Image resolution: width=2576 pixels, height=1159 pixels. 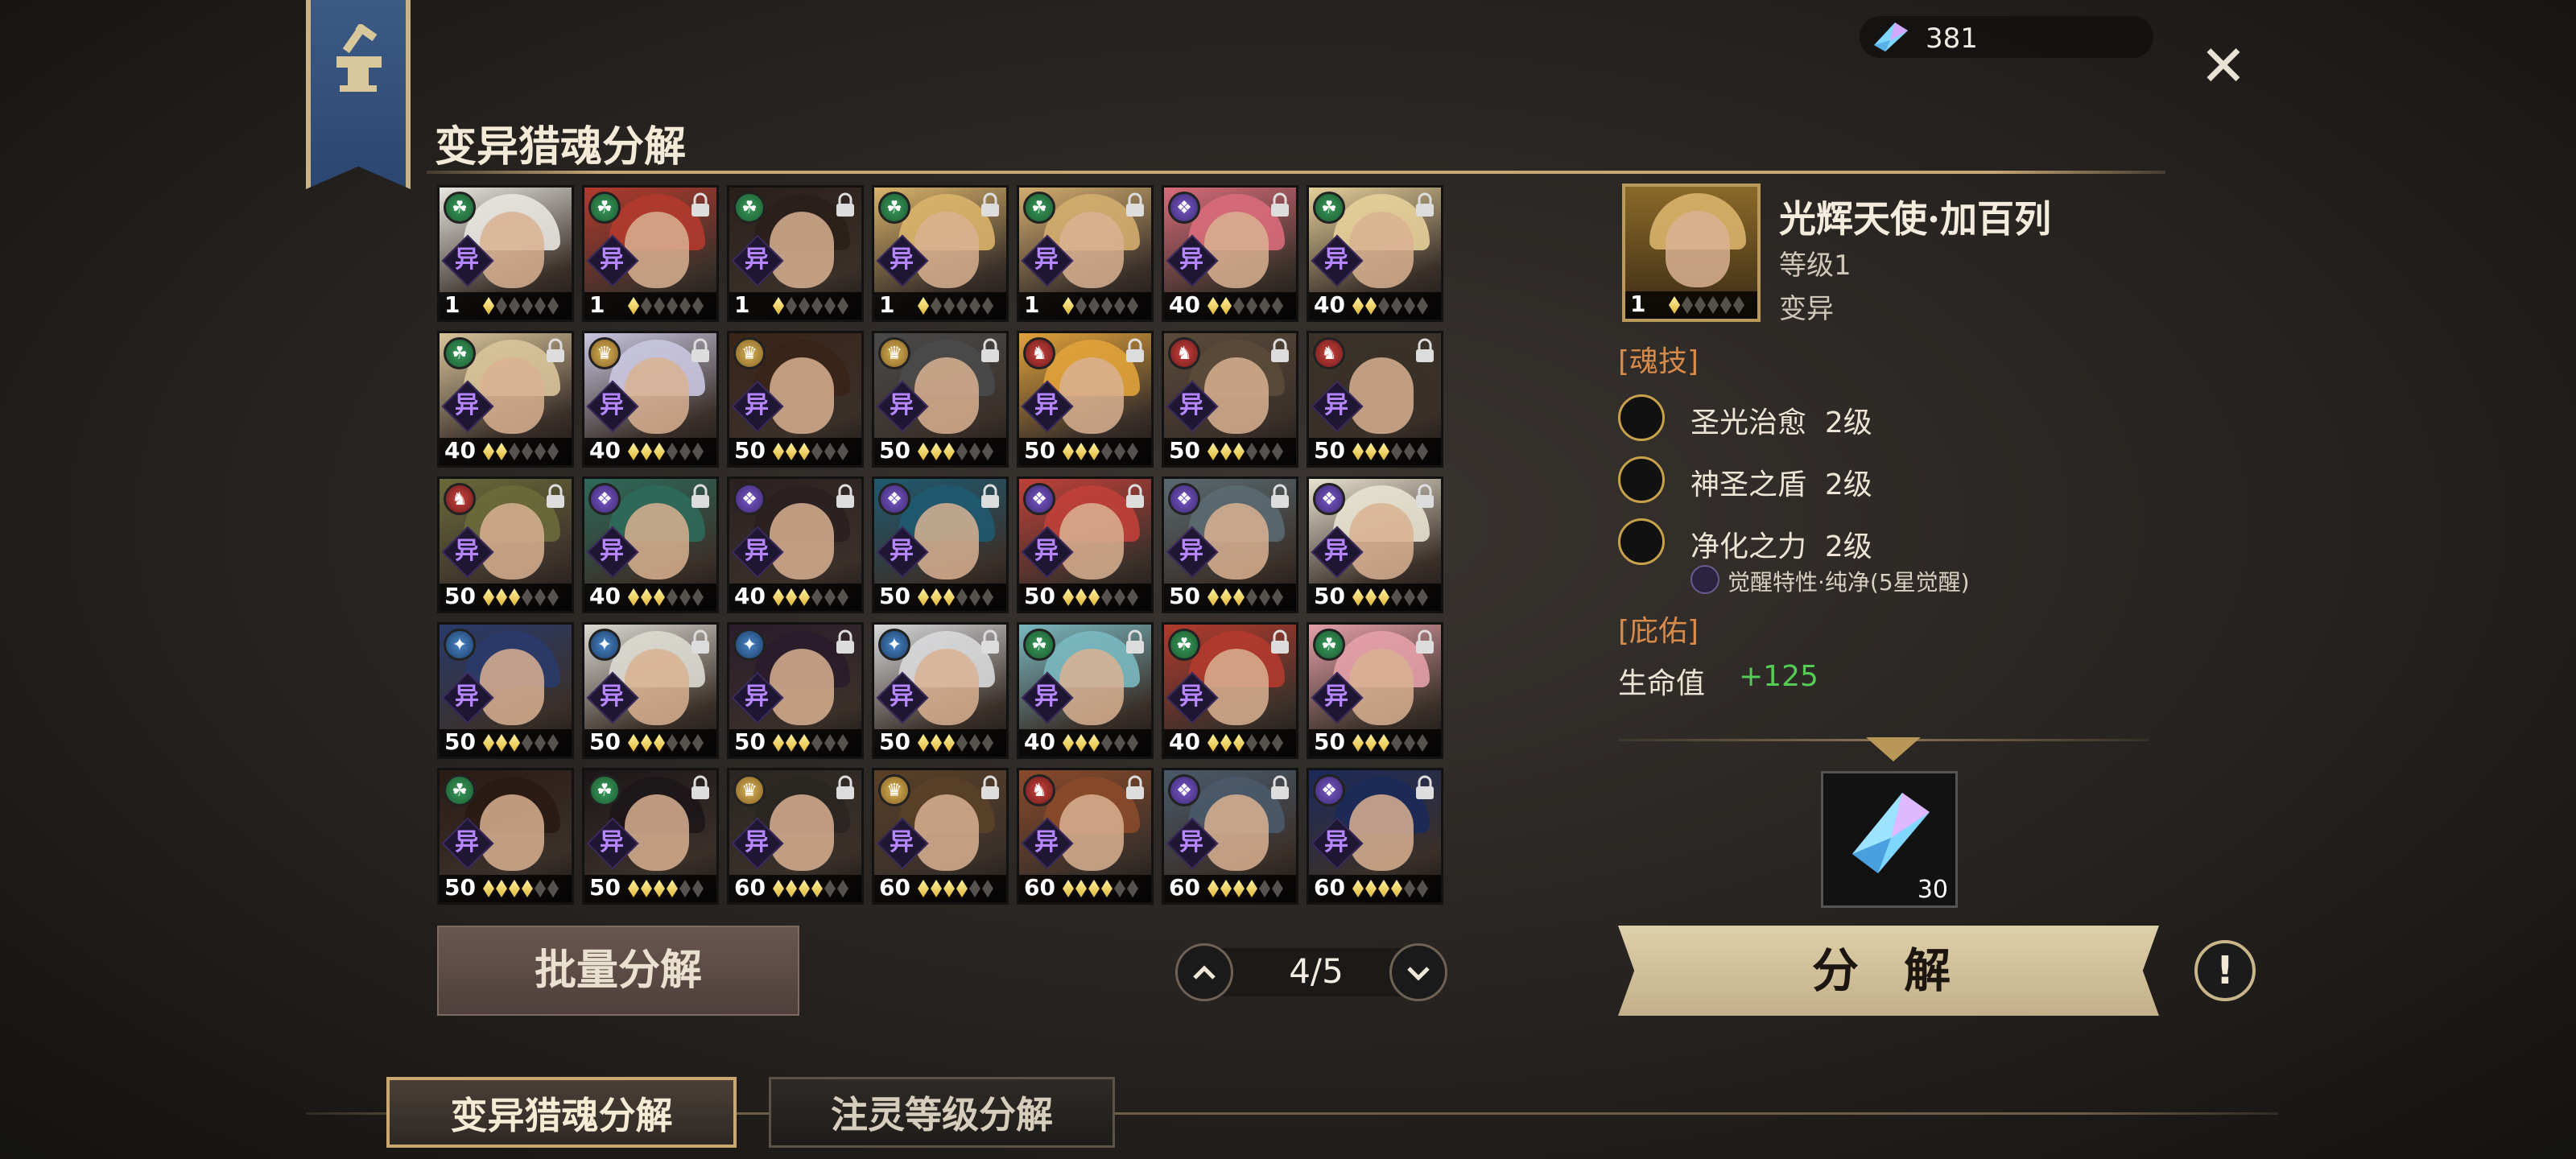 I want to click on card-level: 1, so click(x=1032, y=304).